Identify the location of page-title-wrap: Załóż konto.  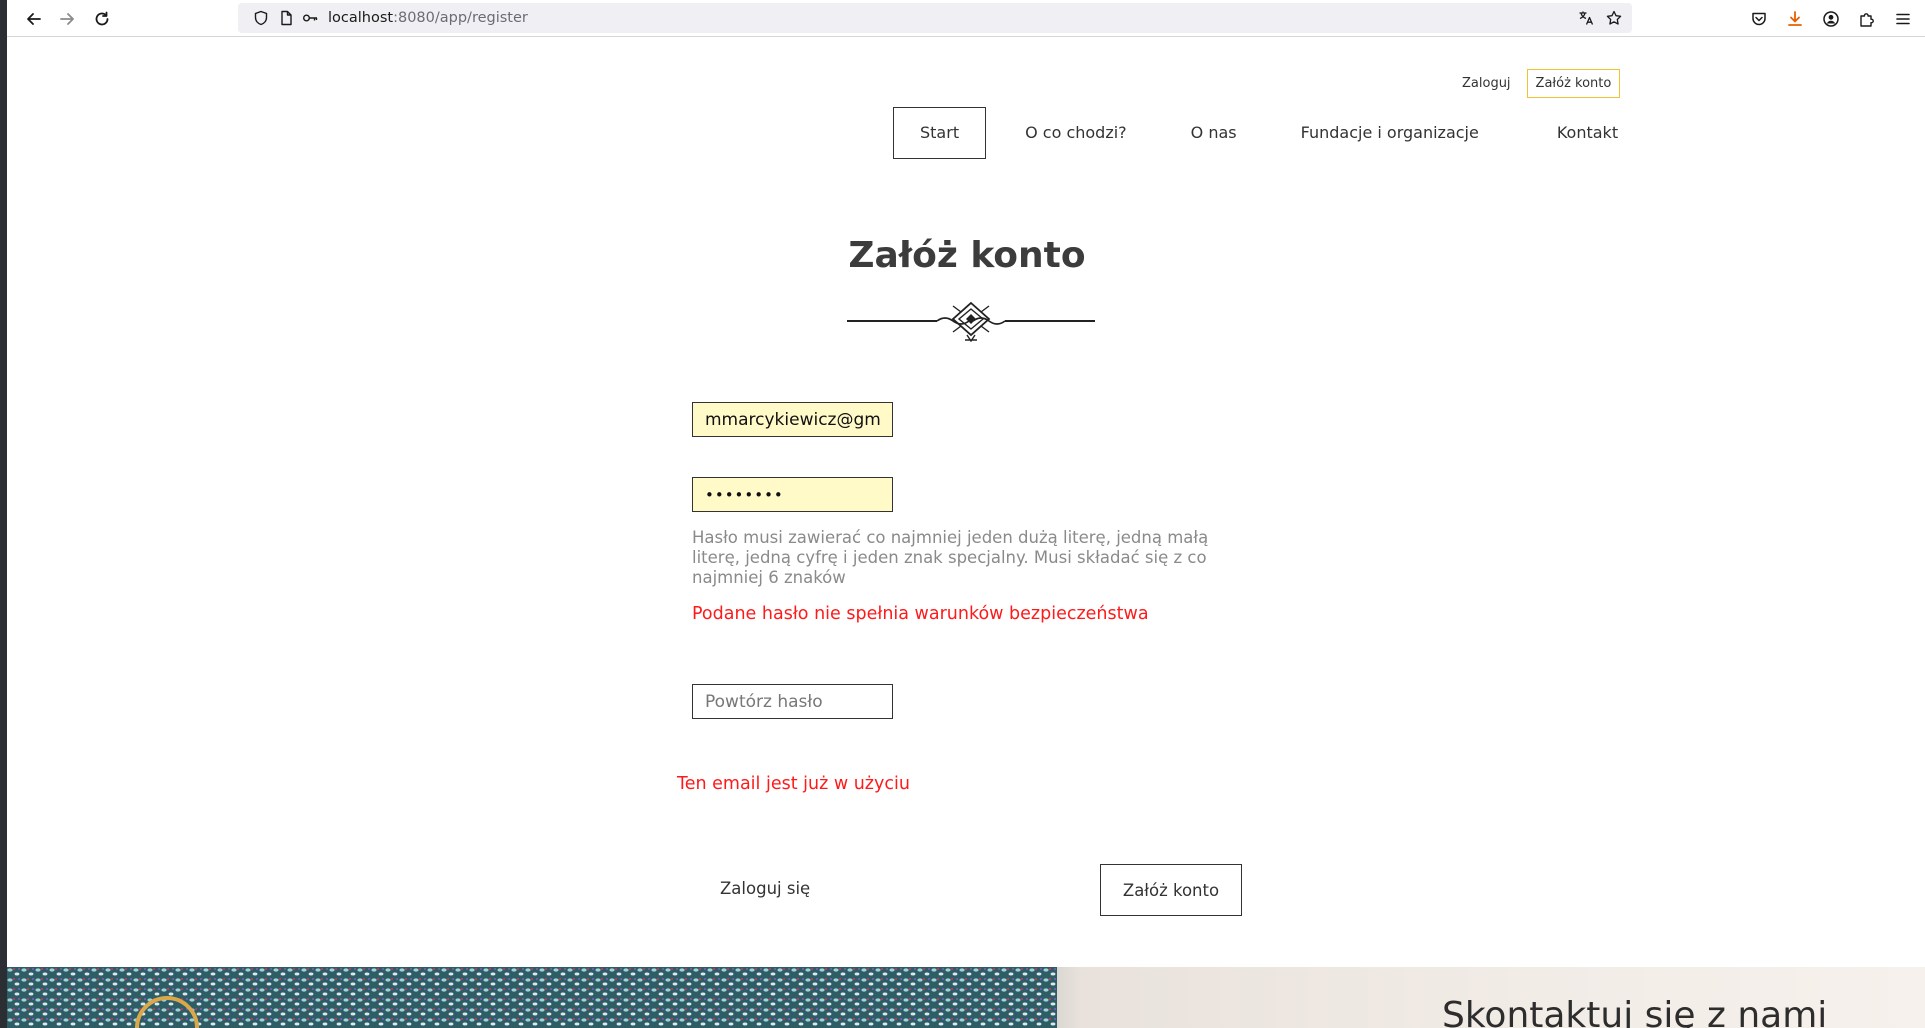
(966, 255).